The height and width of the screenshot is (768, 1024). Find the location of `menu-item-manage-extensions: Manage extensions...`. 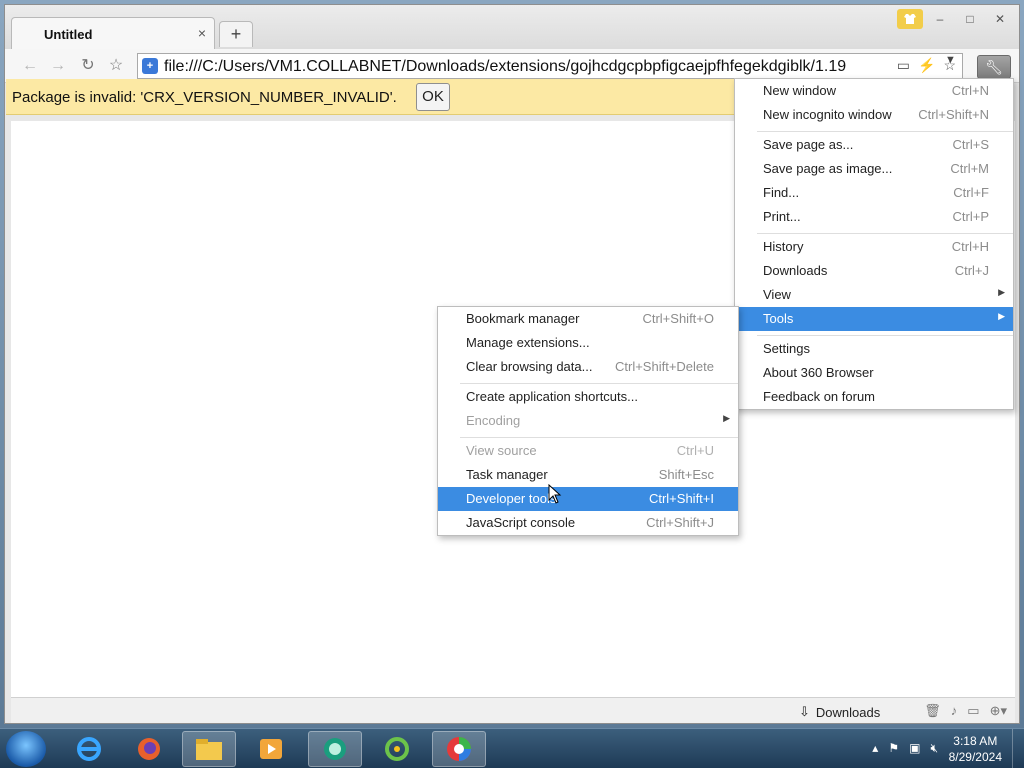

menu-item-manage-extensions: Manage extensions... is located at coordinates (588, 343).